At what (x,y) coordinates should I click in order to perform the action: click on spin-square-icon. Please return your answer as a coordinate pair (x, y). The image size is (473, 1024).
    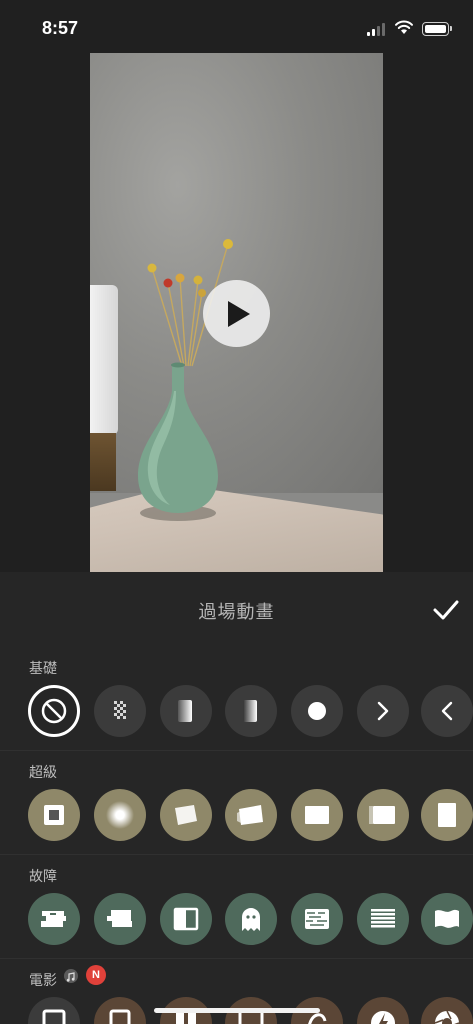
    Looking at the image, I should click on (250, 815).